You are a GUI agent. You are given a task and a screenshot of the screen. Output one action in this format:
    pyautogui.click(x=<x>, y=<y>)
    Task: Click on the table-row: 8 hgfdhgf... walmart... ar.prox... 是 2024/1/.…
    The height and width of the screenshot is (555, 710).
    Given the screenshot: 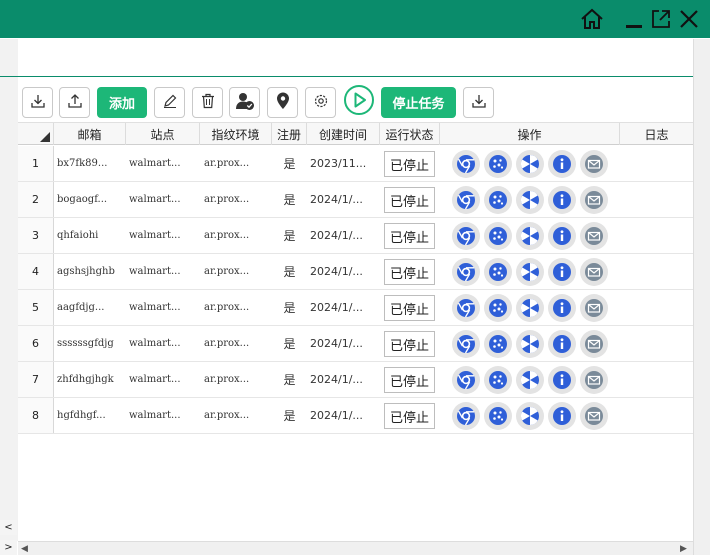 What is the action you would take?
    pyautogui.click(x=355, y=416)
    